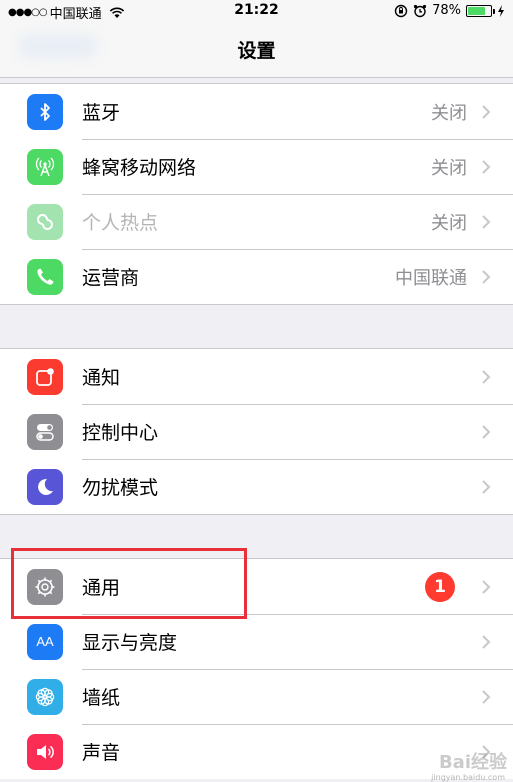  I want to click on battery-icon, so click(480, 10).